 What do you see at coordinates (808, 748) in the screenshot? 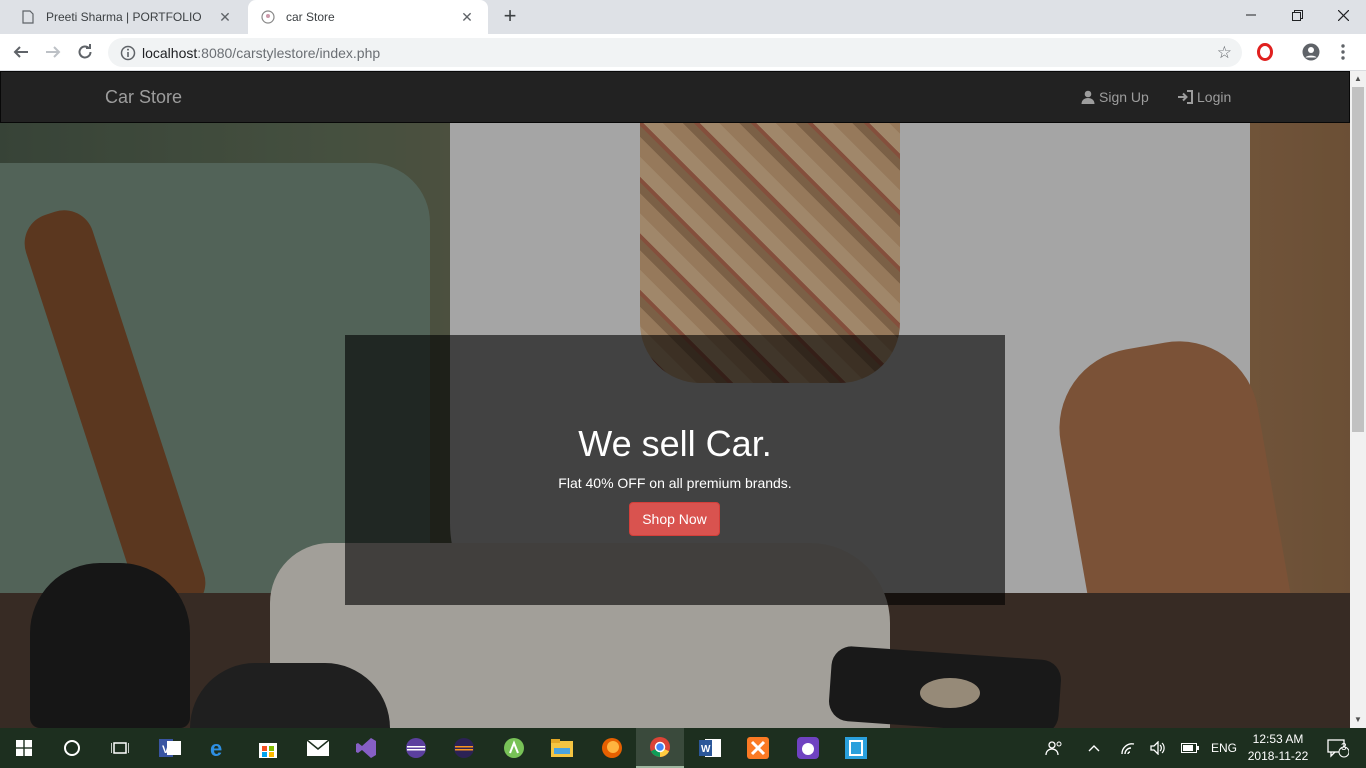
I see `github-desktop-icon` at bounding box center [808, 748].